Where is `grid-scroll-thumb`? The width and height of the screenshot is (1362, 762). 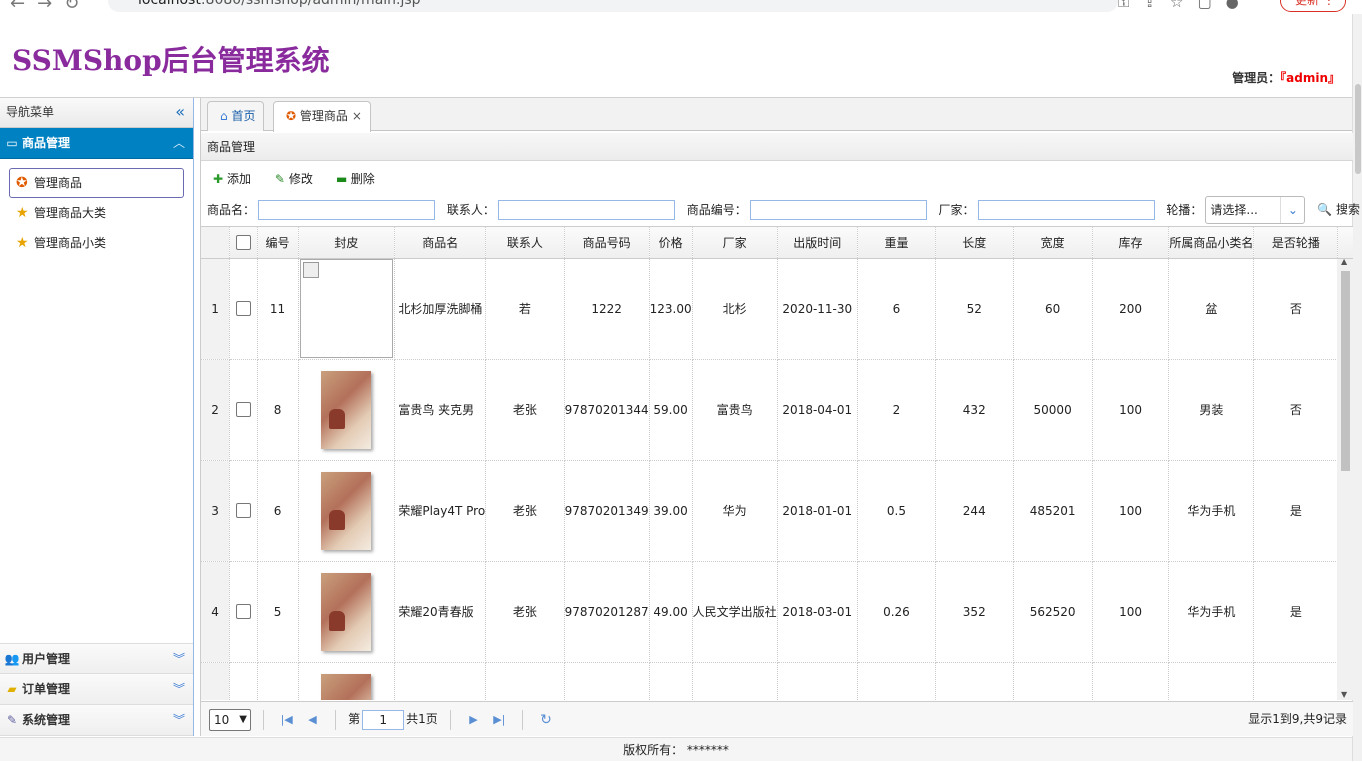
grid-scroll-thumb is located at coordinates (1345, 371).